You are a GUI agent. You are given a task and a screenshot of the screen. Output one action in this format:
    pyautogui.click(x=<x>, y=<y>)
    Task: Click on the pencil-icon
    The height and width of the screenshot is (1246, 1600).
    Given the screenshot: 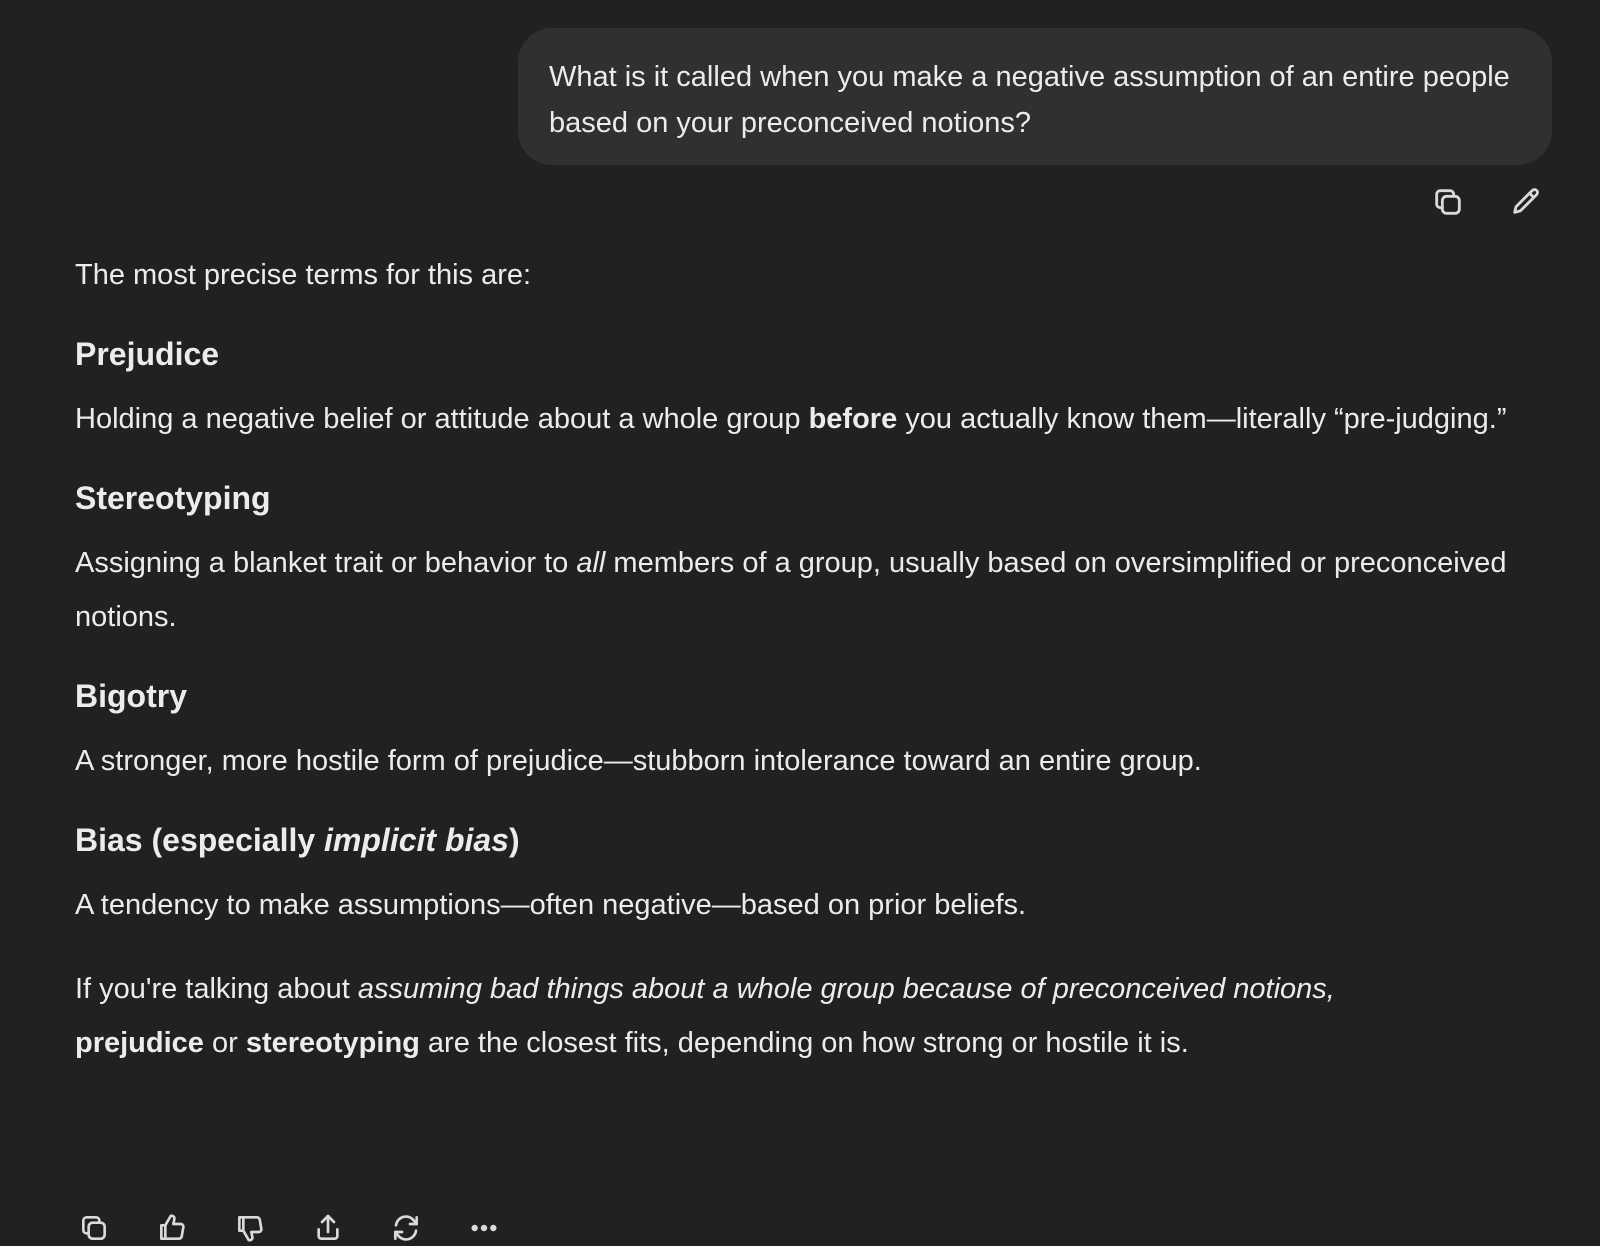 What is the action you would take?
    pyautogui.click(x=1526, y=202)
    